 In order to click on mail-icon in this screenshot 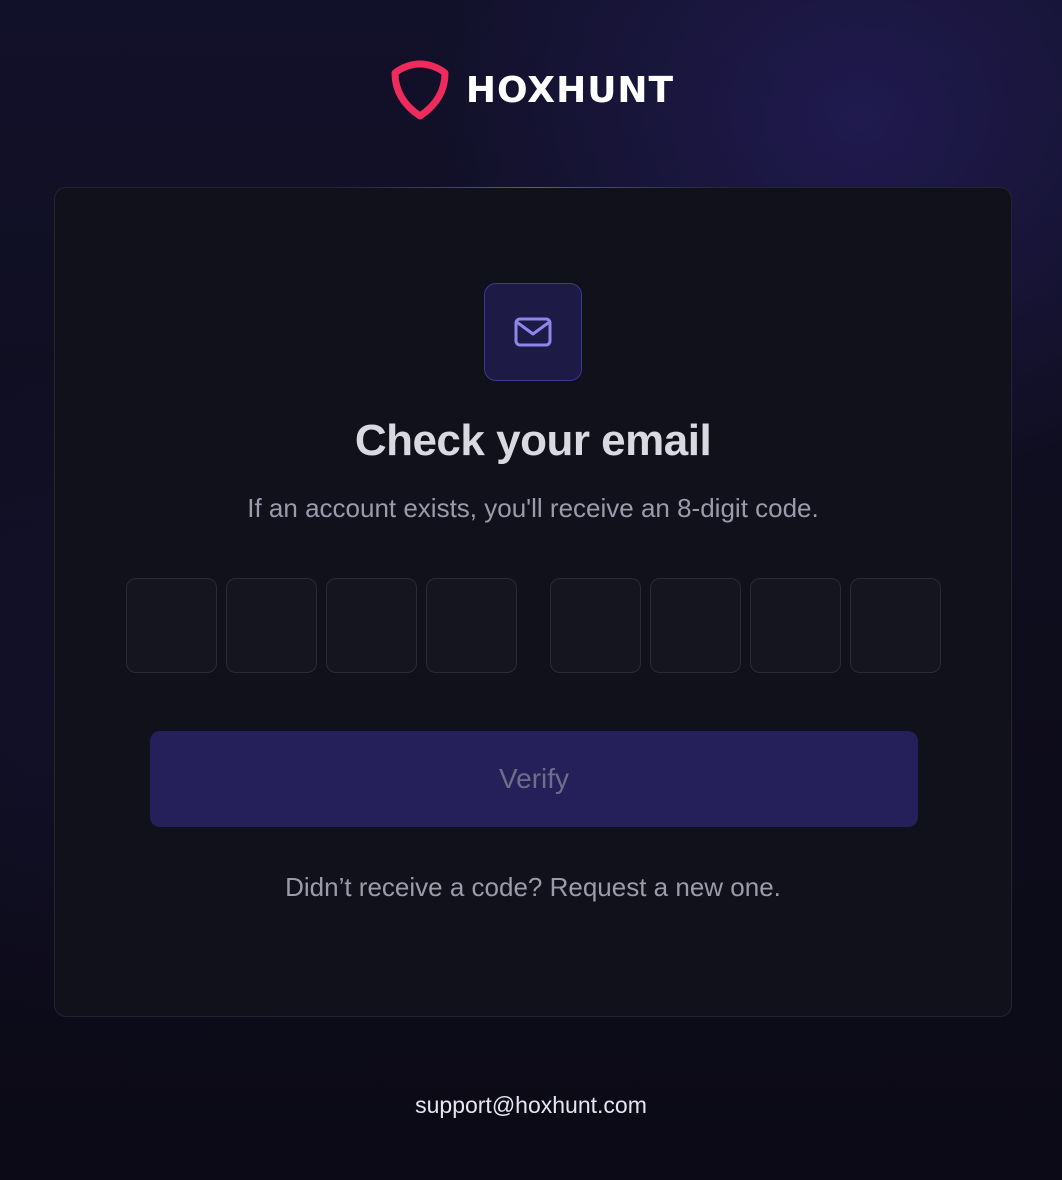, I will do `click(533, 332)`.